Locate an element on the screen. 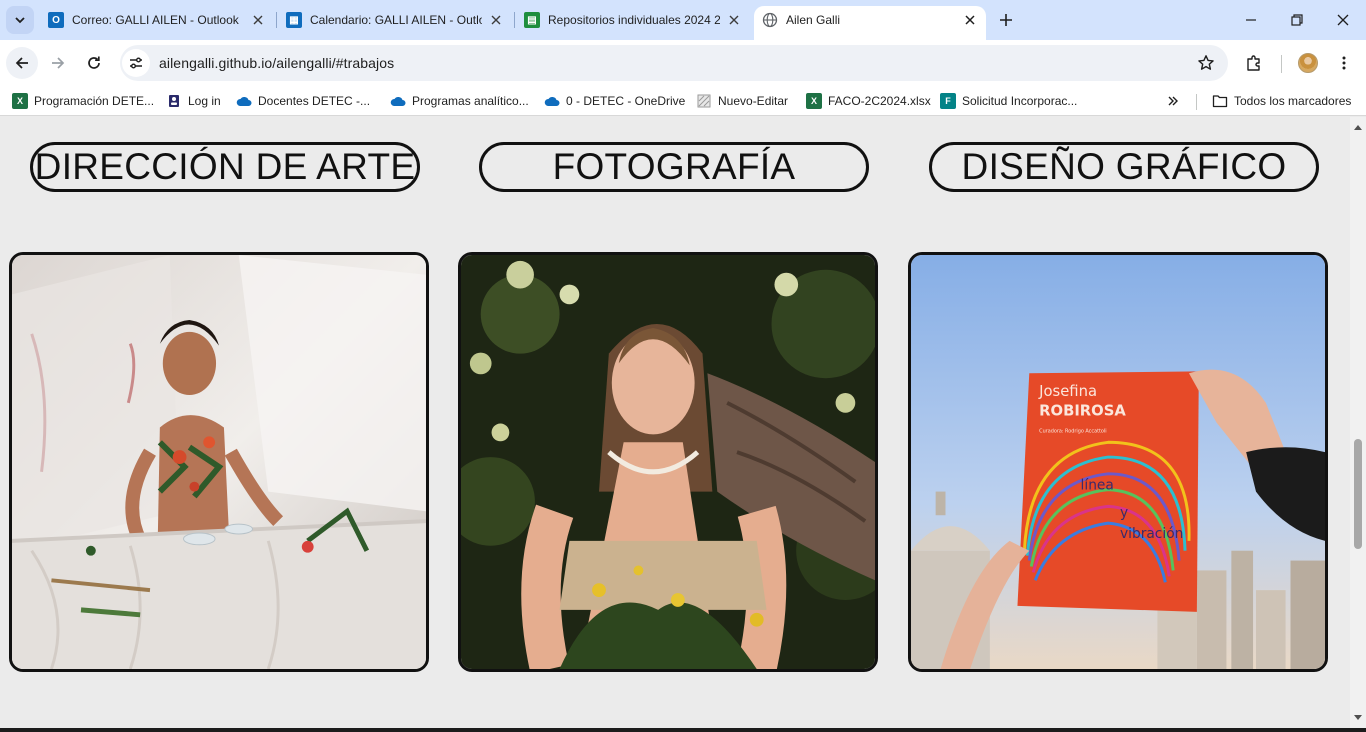  reload-button is located at coordinates (94, 63).